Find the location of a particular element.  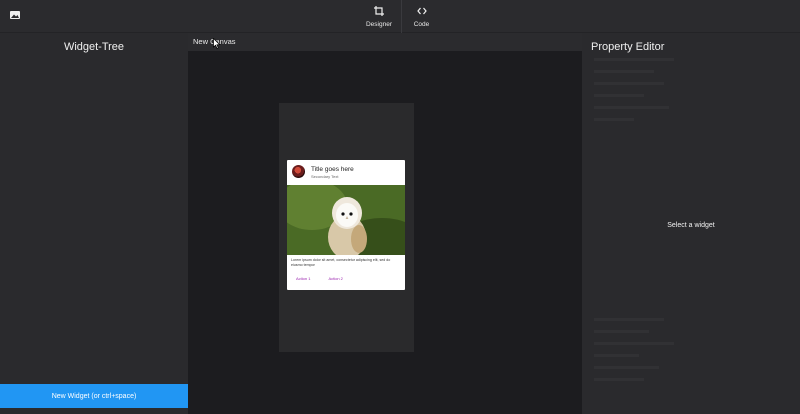

mouse-cursor-icon is located at coordinates (217, 43).